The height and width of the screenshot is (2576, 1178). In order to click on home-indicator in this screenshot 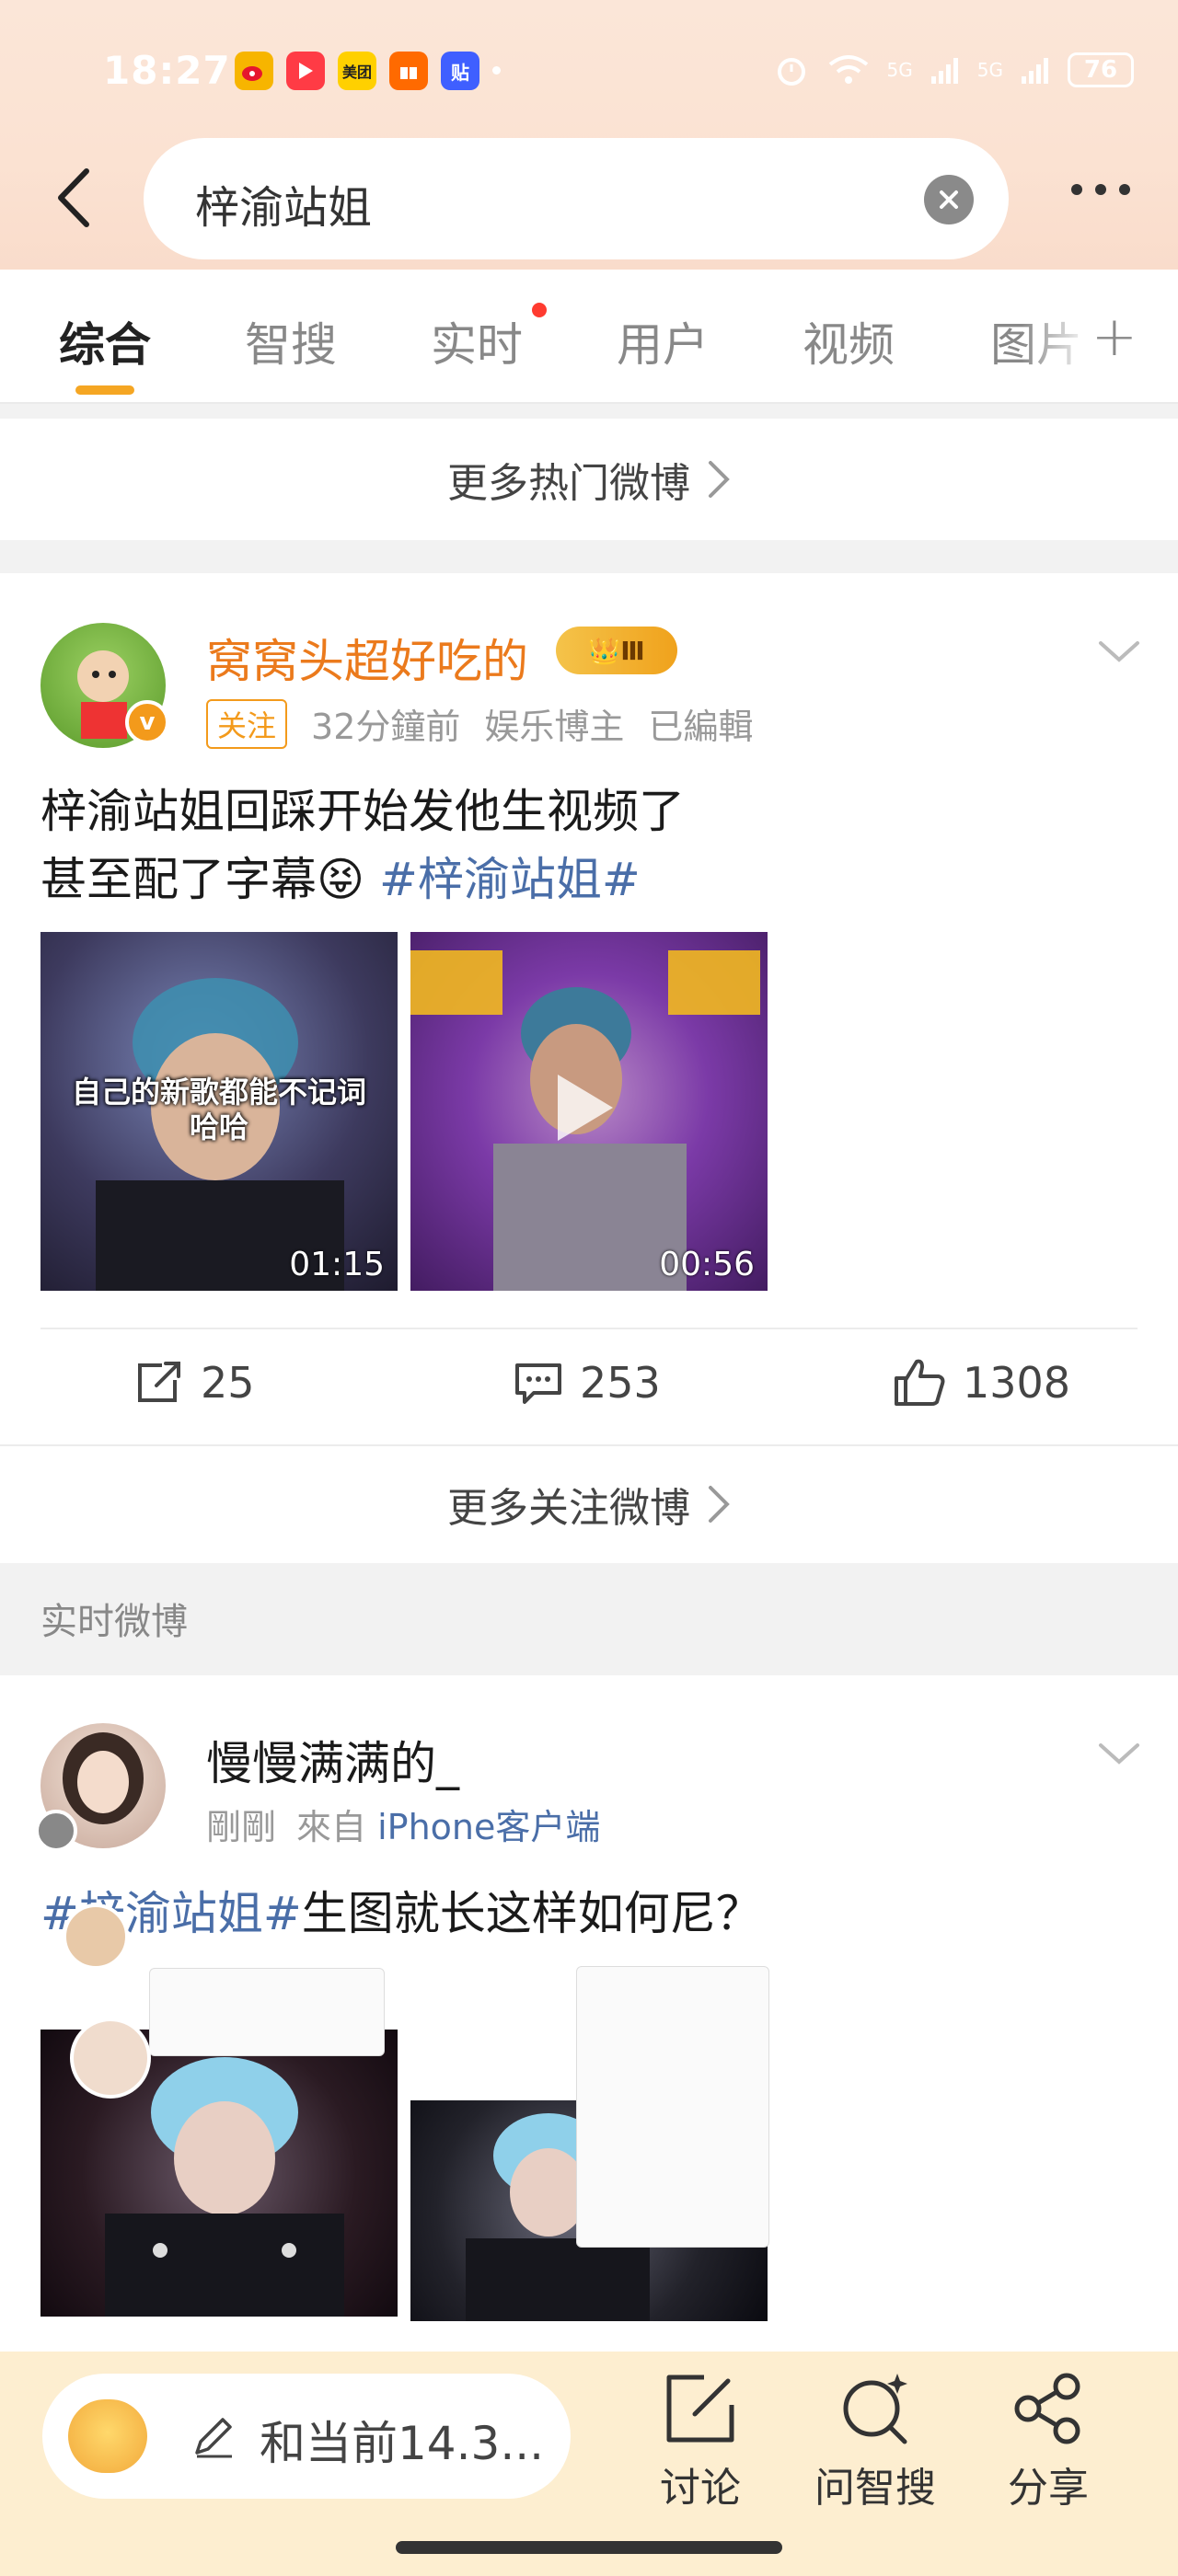, I will do `click(589, 2547)`.